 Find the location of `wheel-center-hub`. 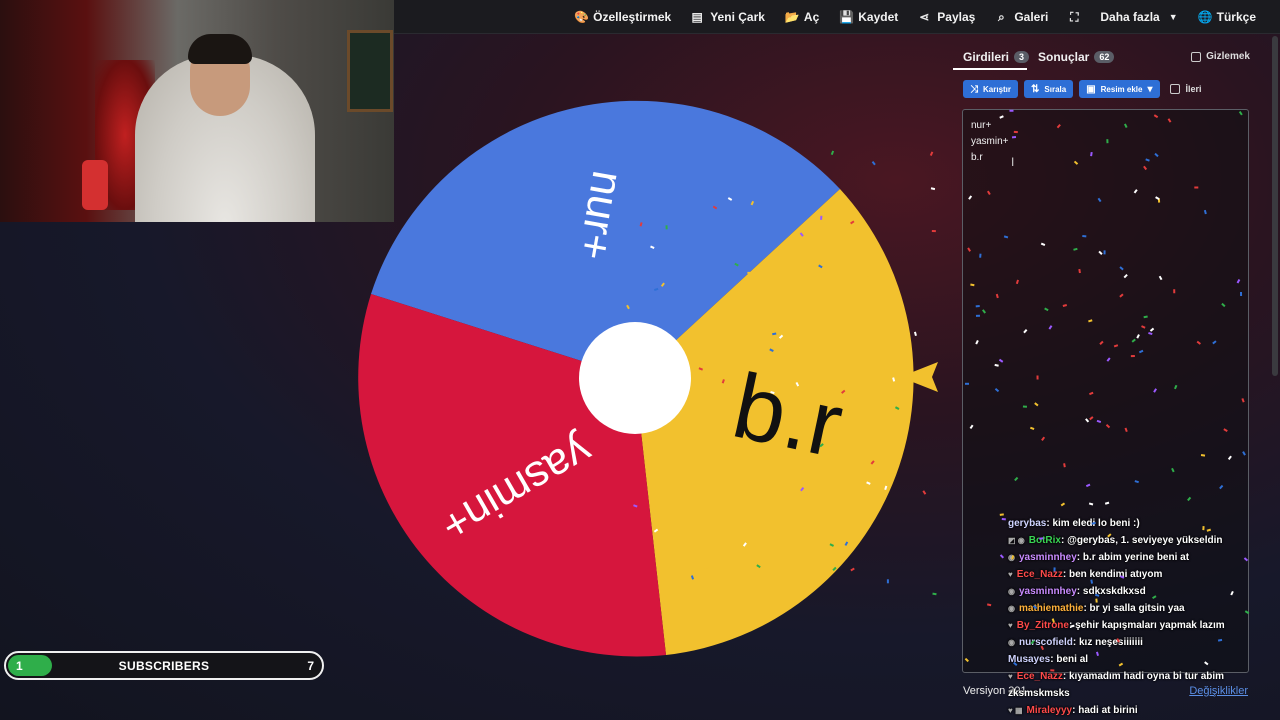

wheel-center-hub is located at coordinates (635, 378).